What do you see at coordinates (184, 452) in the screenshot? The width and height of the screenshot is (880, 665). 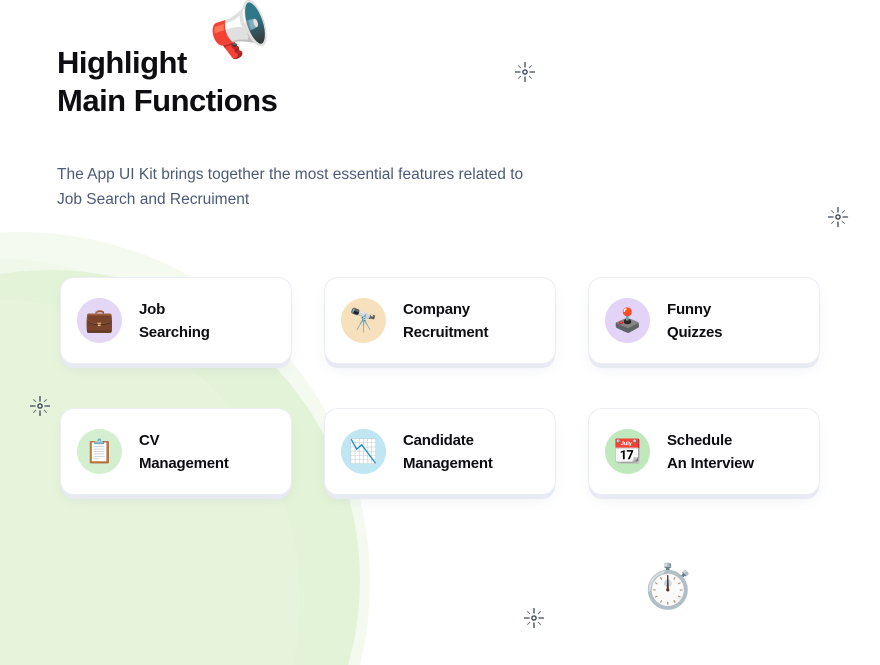 I see `feature-card-label: CV Management` at bounding box center [184, 452].